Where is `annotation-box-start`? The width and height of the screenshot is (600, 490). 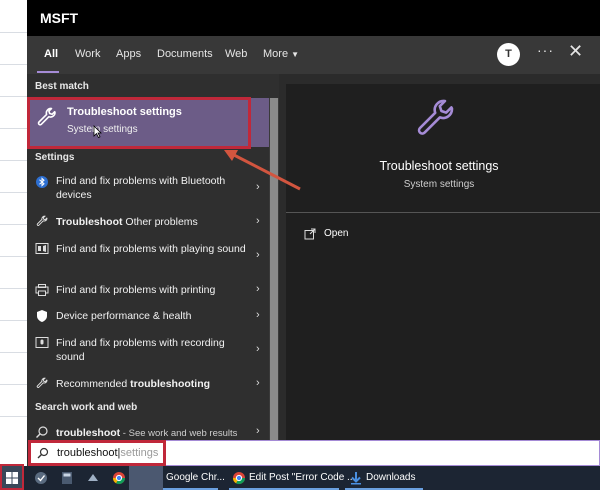 annotation-box-start is located at coordinates (12, 477).